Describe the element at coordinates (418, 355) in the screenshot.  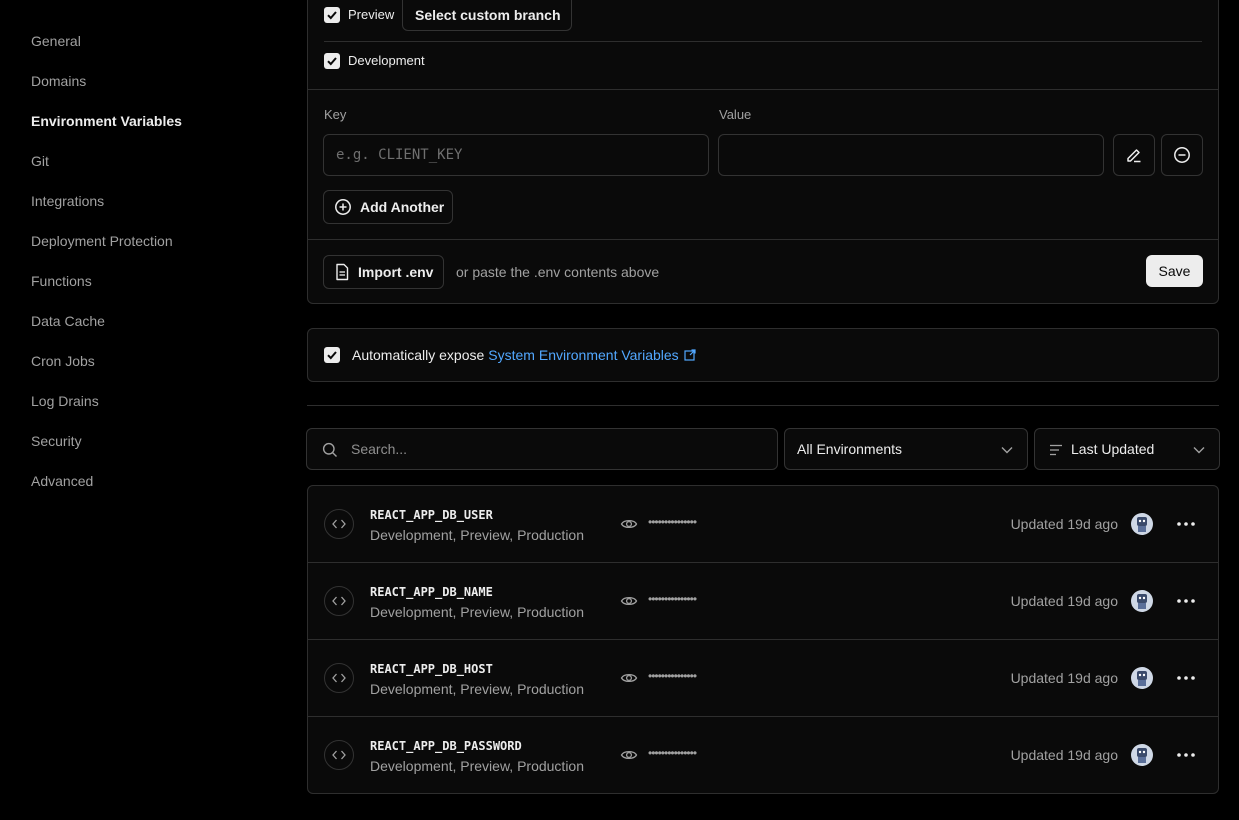
I see `expose-label: Automatically expose` at that location.